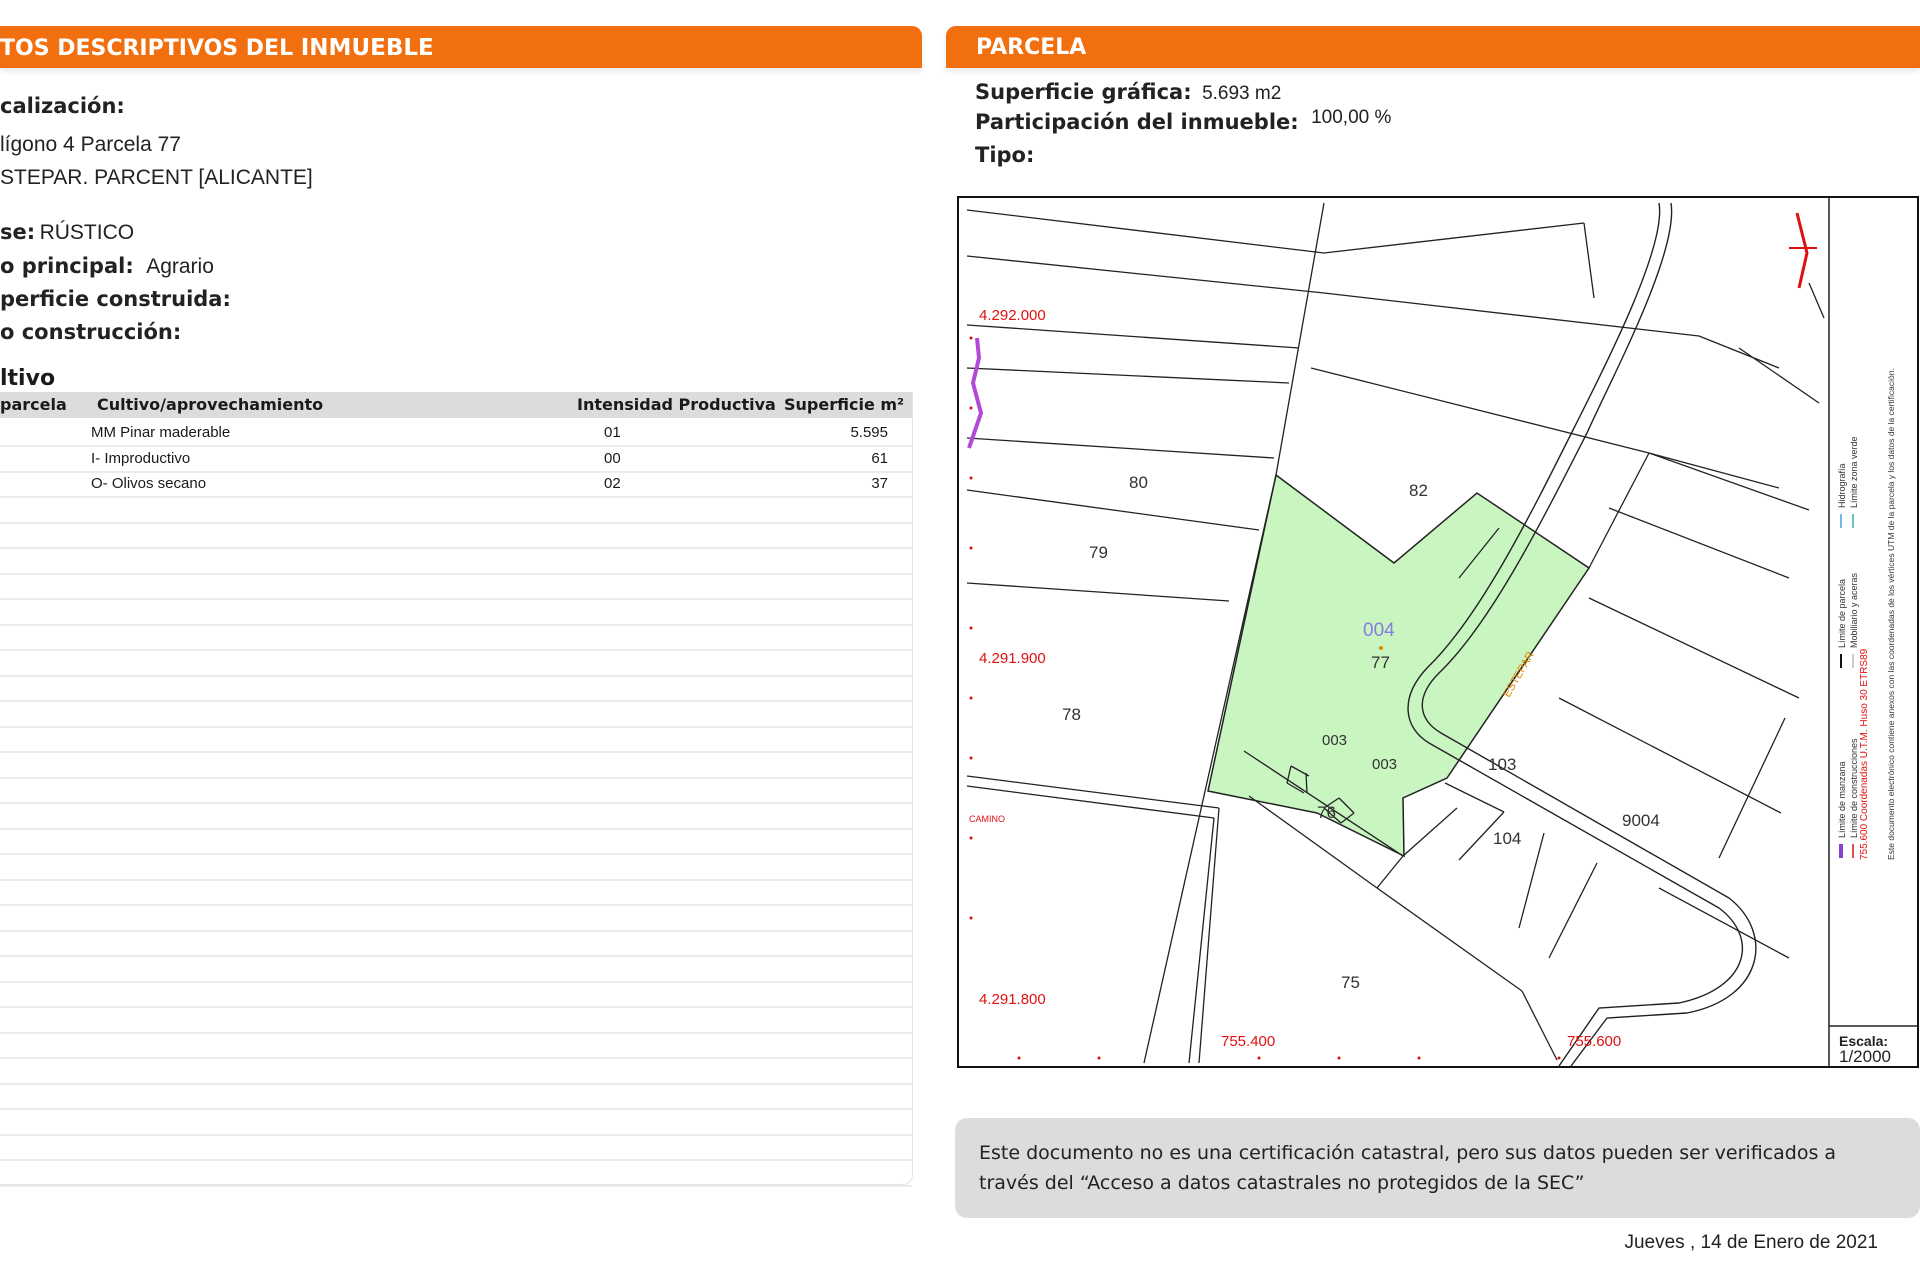  Describe the element at coordinates (1138, 482) in the screenshot. I see `parcel-label-80: 80` at that location.